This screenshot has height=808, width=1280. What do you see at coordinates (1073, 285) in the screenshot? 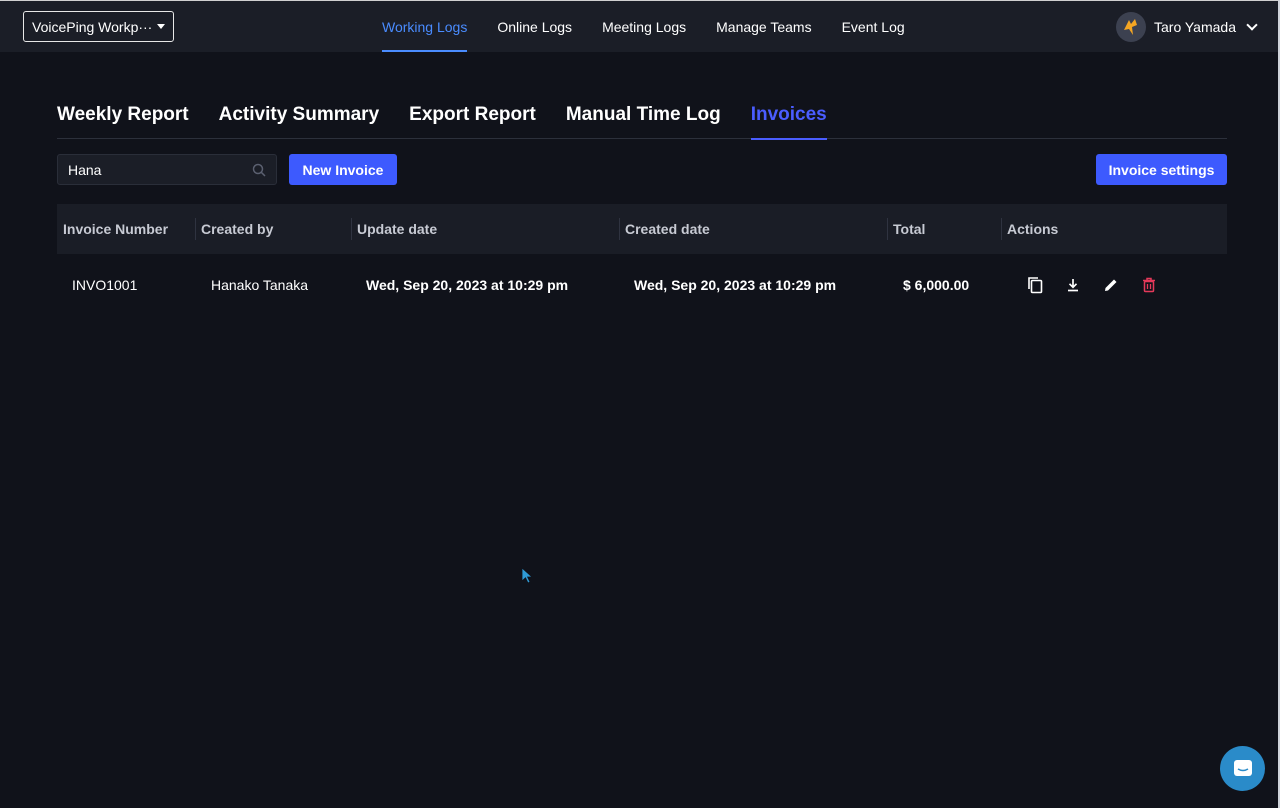
I see `download-icon` at bounding box center [1073, 285].